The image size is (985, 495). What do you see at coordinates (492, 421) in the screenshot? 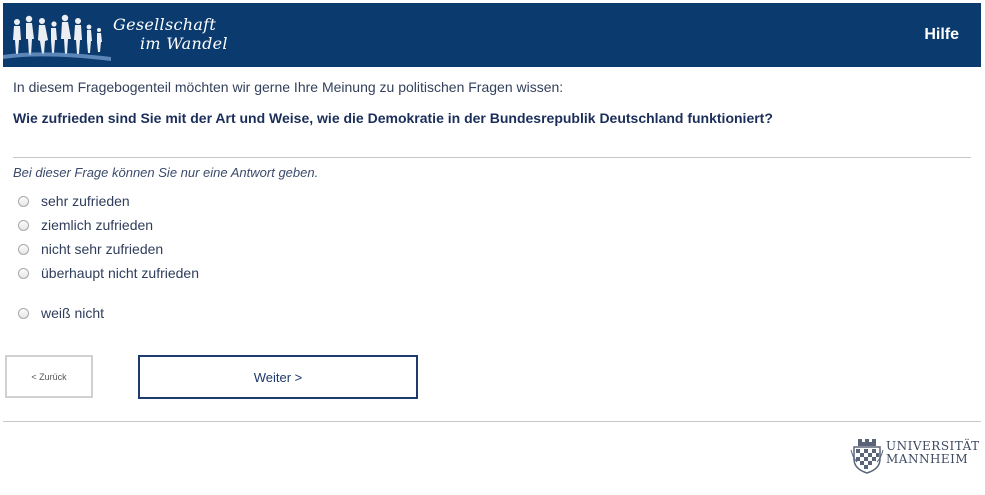
I see `footer-divider` at bounding box center [492, 421].